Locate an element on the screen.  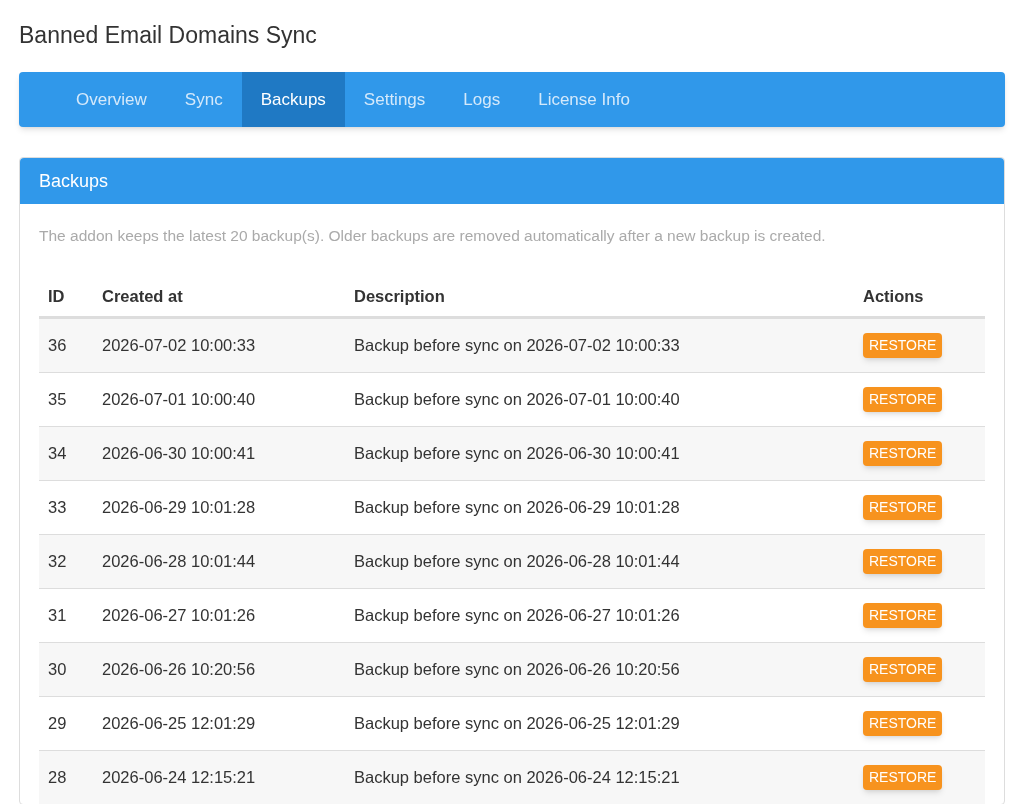
nav-tab: Sync is located at coordinates (203, 99).